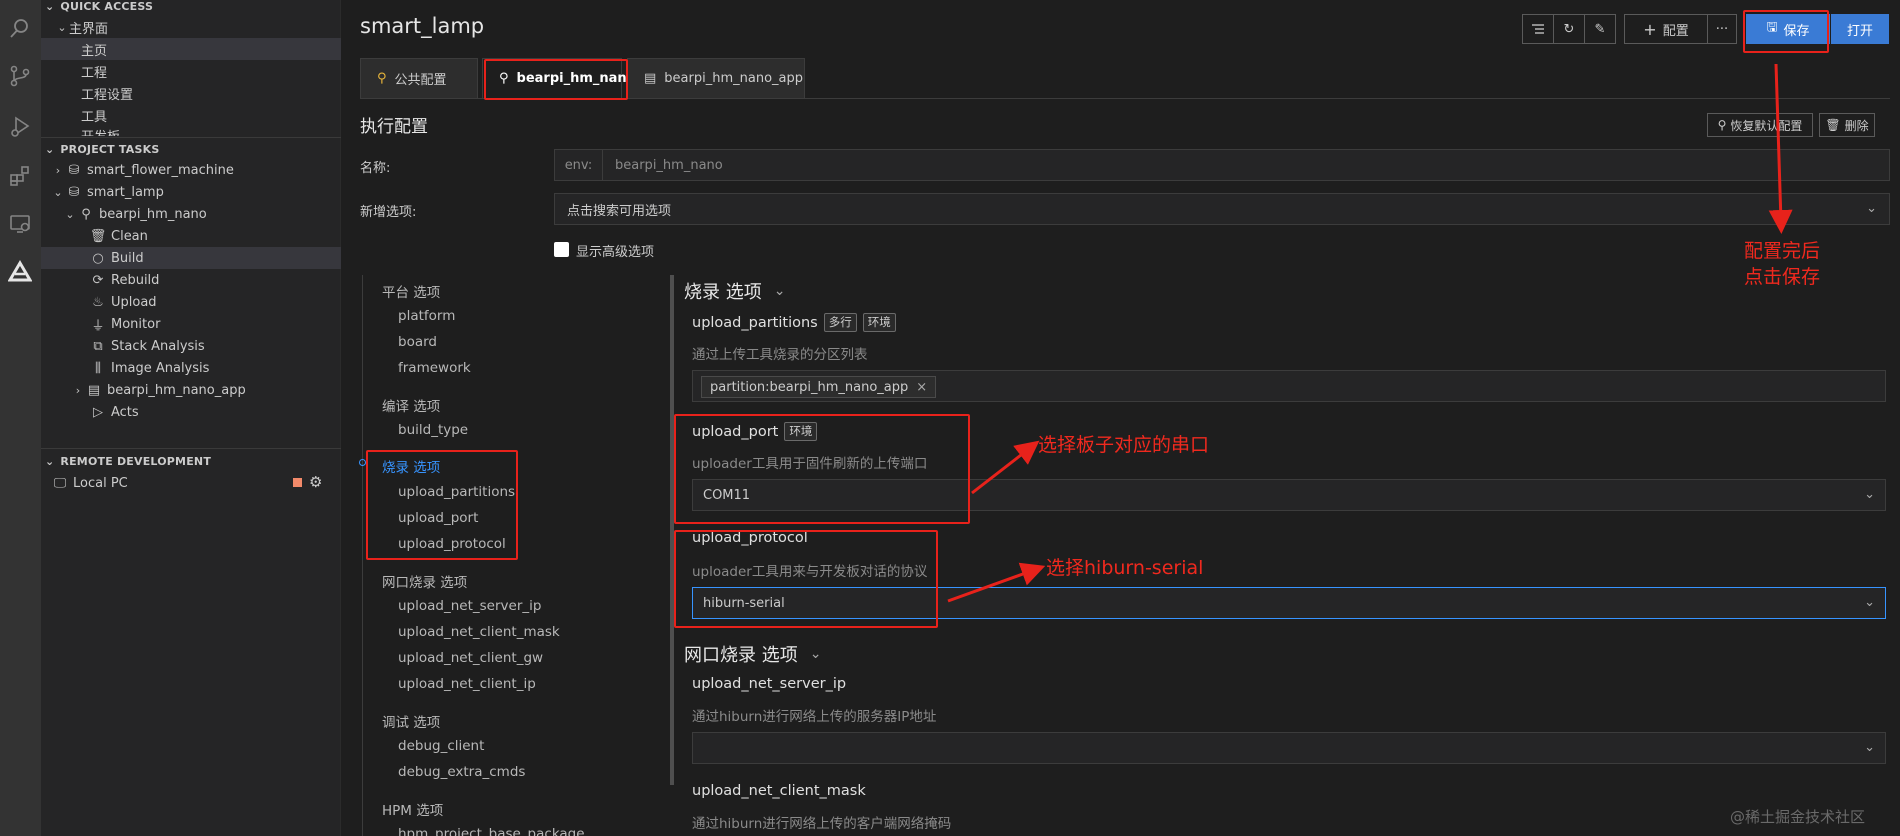 This screenshot has height=836, width=1900. I want to click on annotation-save-line1: 配置完后, so click(1782, 251).